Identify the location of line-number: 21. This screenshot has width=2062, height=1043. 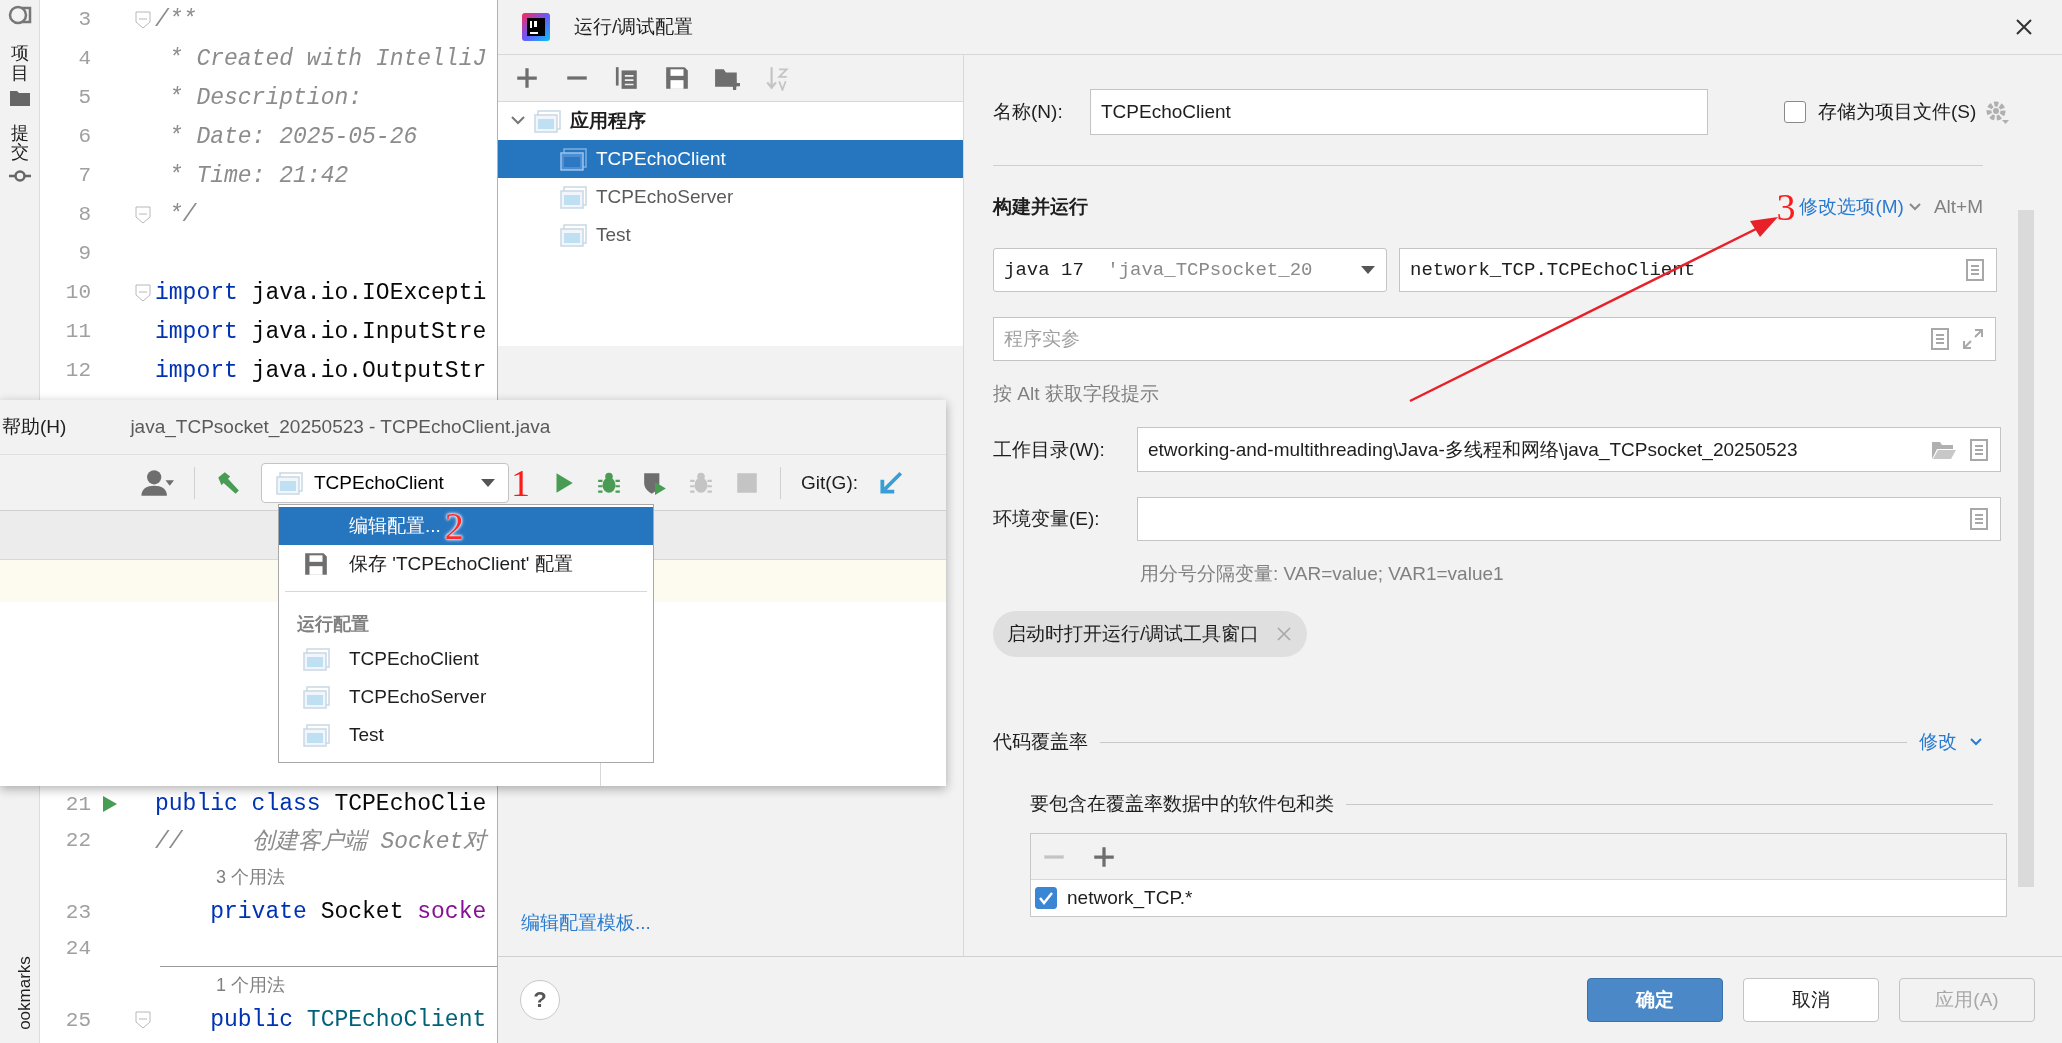
(77, 804).